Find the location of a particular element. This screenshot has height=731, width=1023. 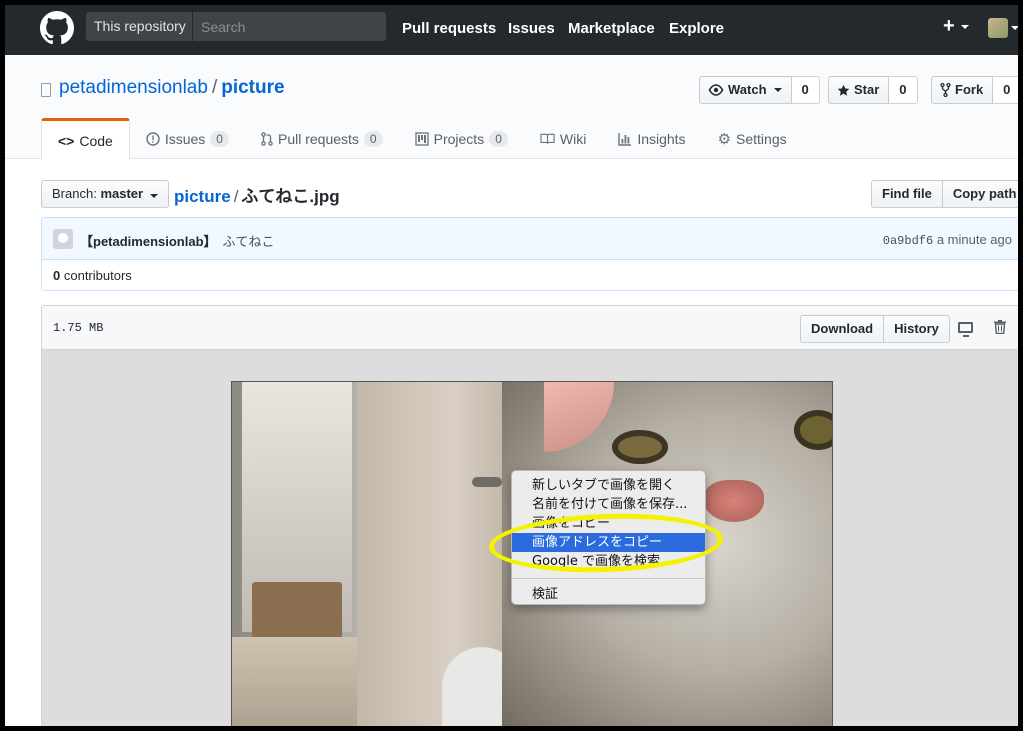

fork-icon is located at coordinates (945, 90).